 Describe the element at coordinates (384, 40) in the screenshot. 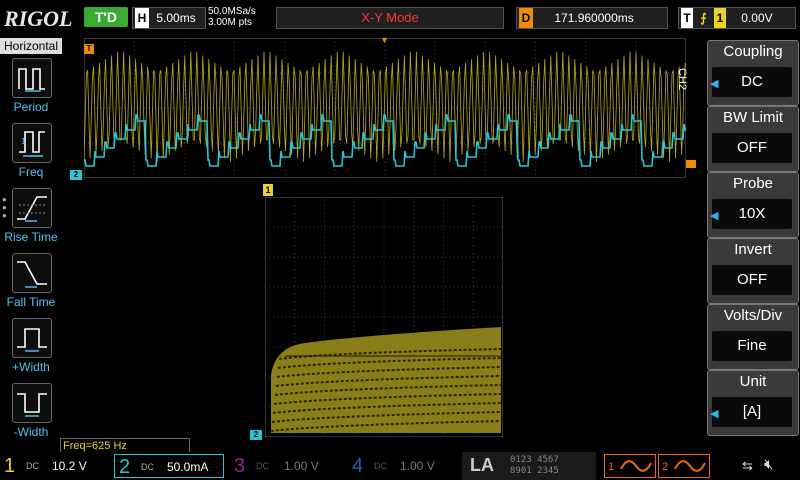

I see `trigger-time-marker: ▼` at that location.